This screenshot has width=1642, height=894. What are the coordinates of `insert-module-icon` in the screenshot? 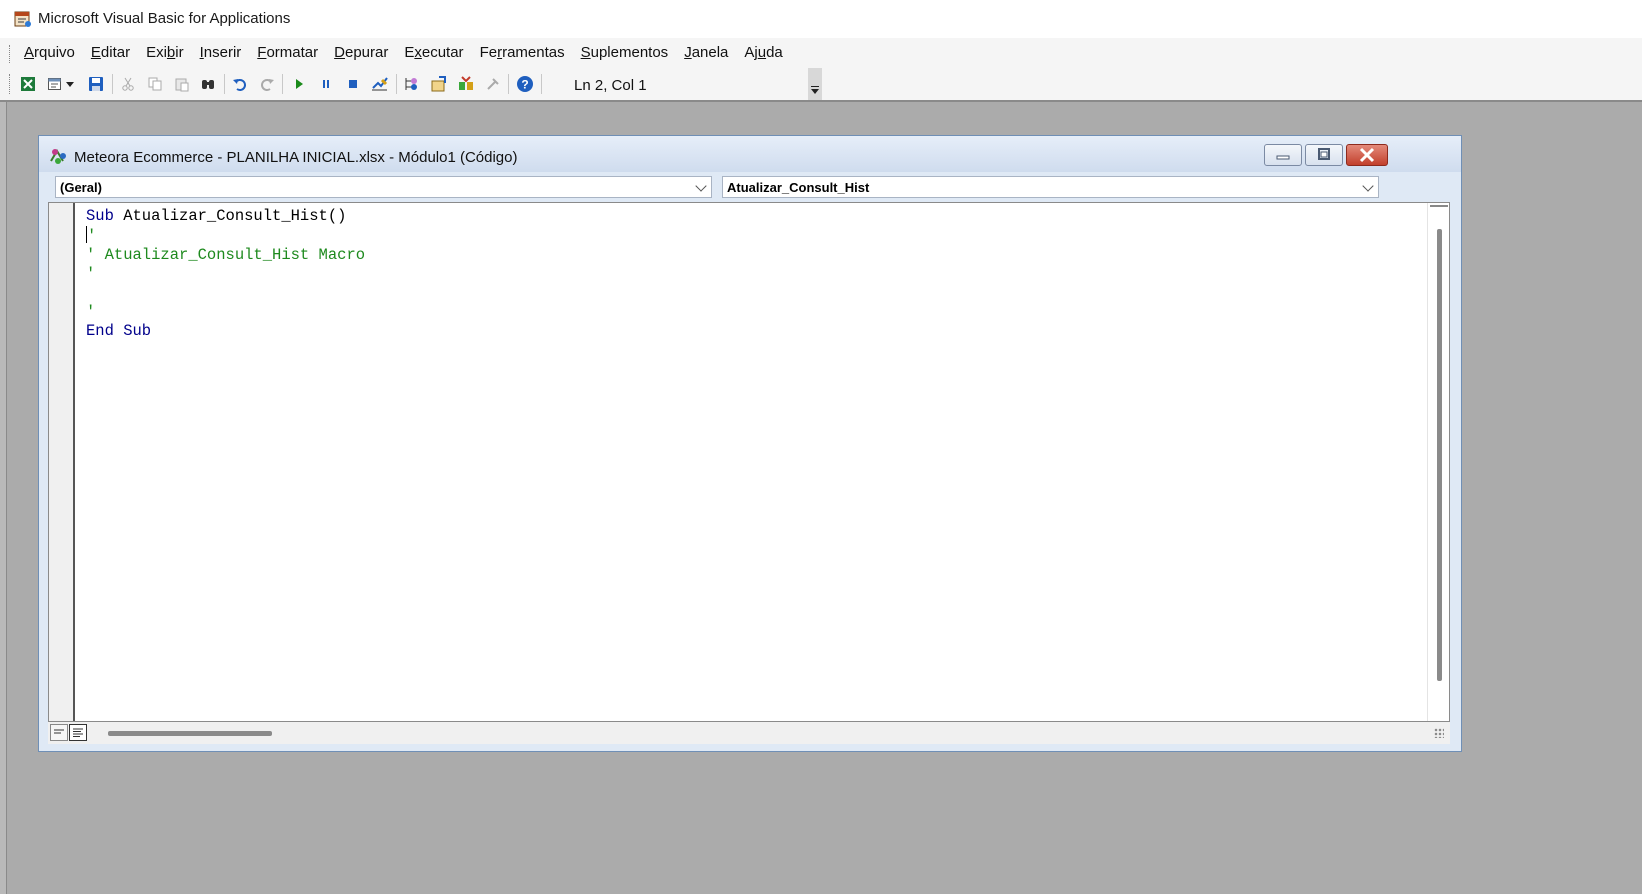 It's located at (55, 84).